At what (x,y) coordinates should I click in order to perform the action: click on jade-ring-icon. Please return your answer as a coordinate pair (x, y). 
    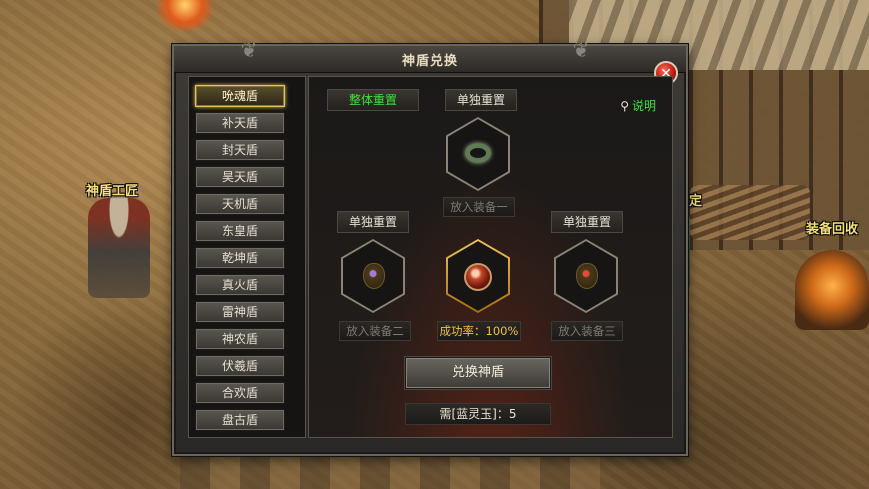
    Looking at the image, I should click on (478, 153).